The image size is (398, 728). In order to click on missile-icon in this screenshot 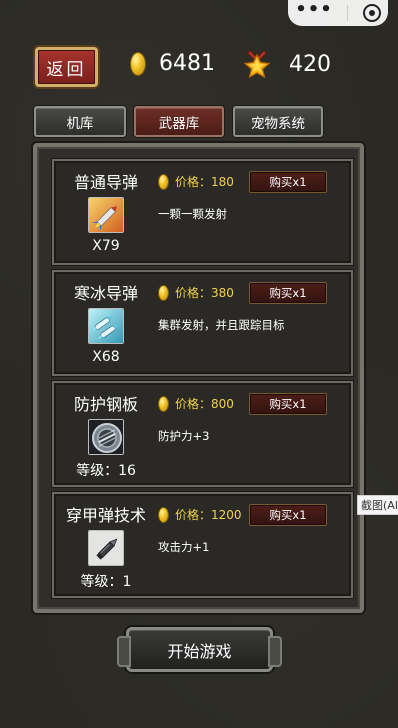, I will do `click(106, 215)`.